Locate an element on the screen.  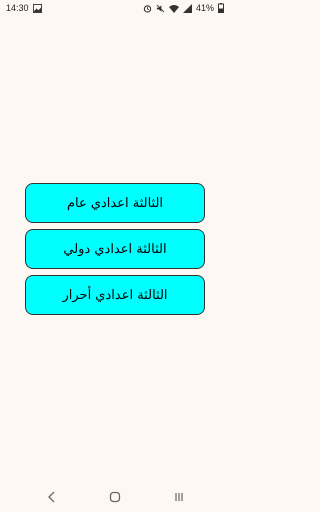
button-label: الثالثة اعدادي دولي is located at coordinates (115, 249).